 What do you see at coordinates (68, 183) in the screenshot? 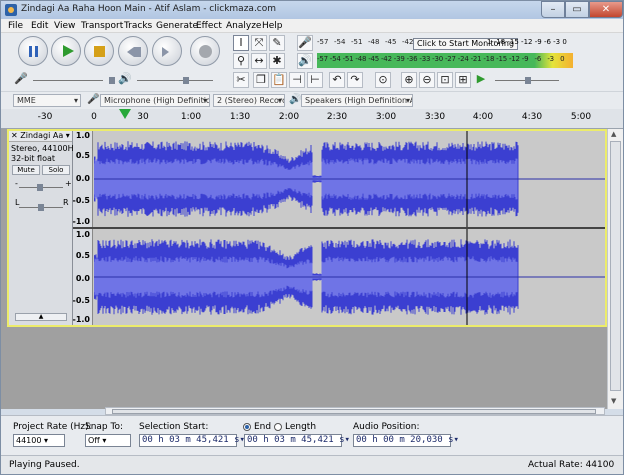
I see `gain-plus-label: +` at bounding box center [68, 183].